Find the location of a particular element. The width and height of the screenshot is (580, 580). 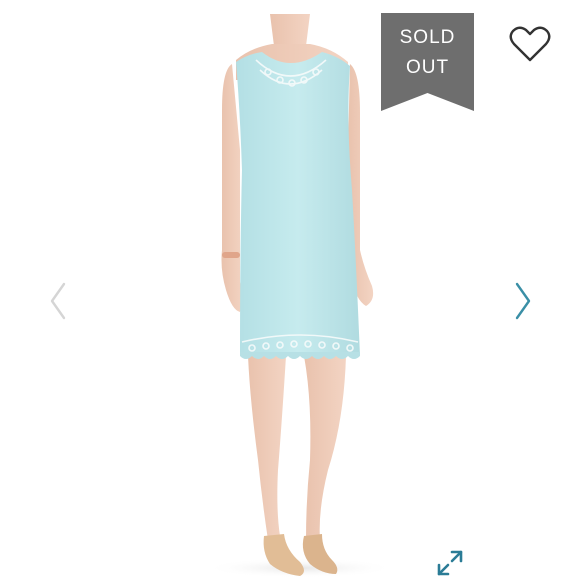

expand-arrows-icon is located at coordinates (450, 563).